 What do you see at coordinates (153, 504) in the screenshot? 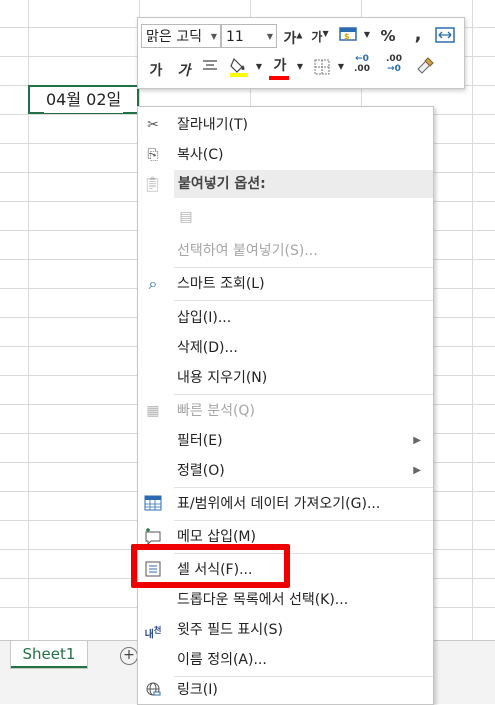
I see `table-icon` at bounding box center [153, 504].